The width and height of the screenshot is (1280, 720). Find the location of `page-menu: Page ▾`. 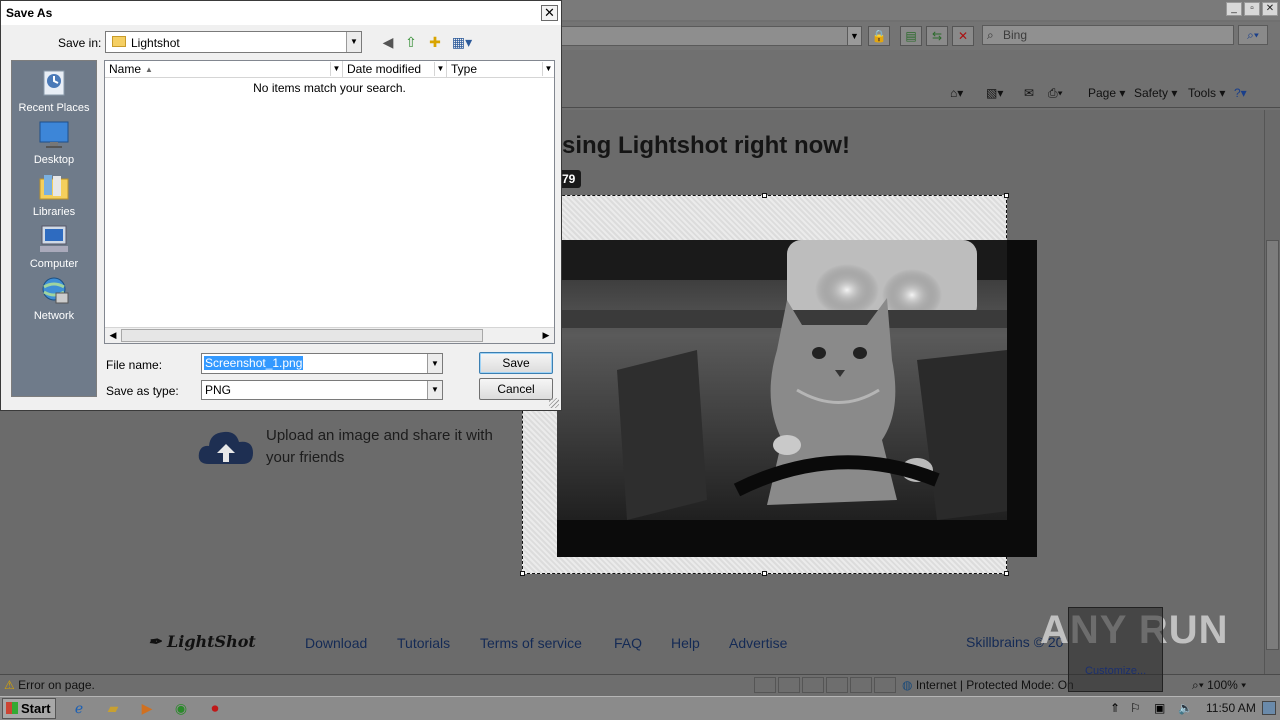

page-menu: Page ▾ is located at coordinates (1106, 93).